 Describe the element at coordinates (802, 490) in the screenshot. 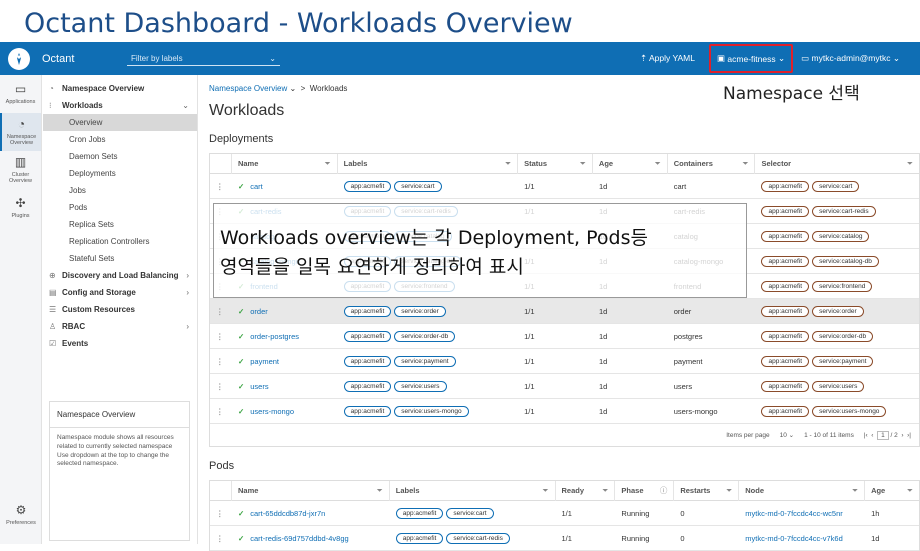

I see `column-header: Node ⏷` at that location.